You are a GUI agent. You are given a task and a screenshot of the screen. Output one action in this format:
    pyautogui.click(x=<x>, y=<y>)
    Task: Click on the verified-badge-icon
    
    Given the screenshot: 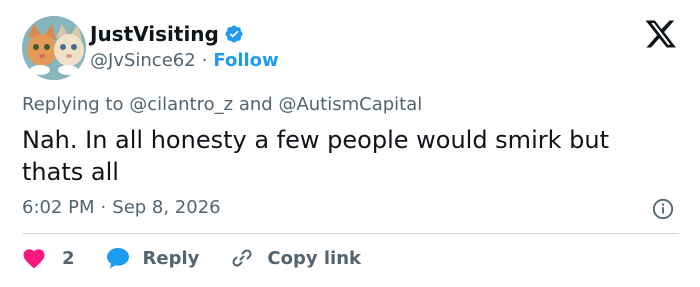 What is the action you would take?
    pyautogui.click(x=234, y=34)
    